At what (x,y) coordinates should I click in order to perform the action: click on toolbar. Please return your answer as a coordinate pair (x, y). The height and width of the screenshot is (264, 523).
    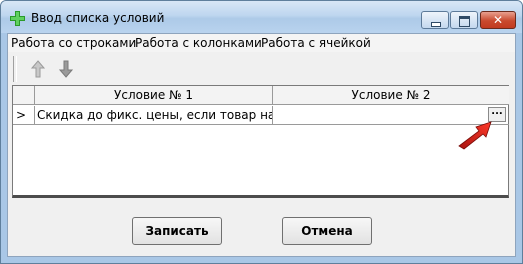
    Looking at the image, I should click on (50, 69).